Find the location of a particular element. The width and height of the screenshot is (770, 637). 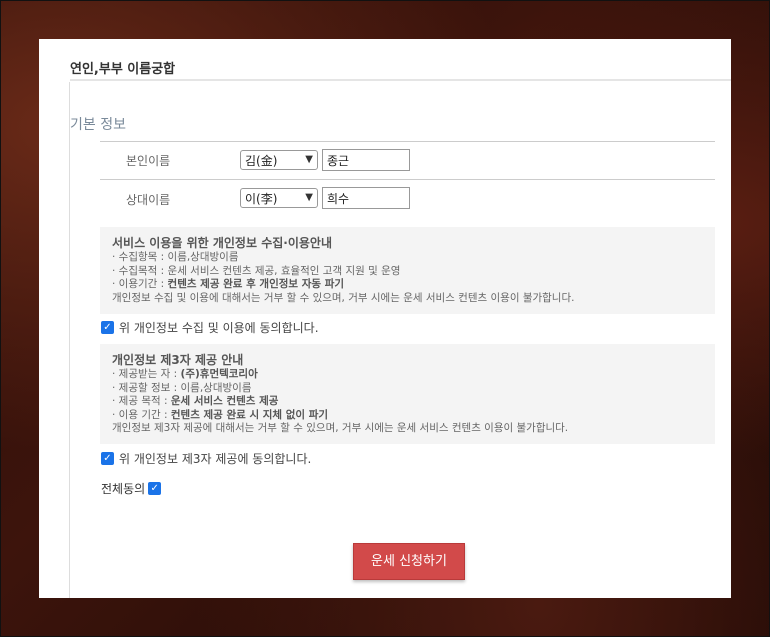

self-name-input: 종근 is located at coordinates (366, 160).